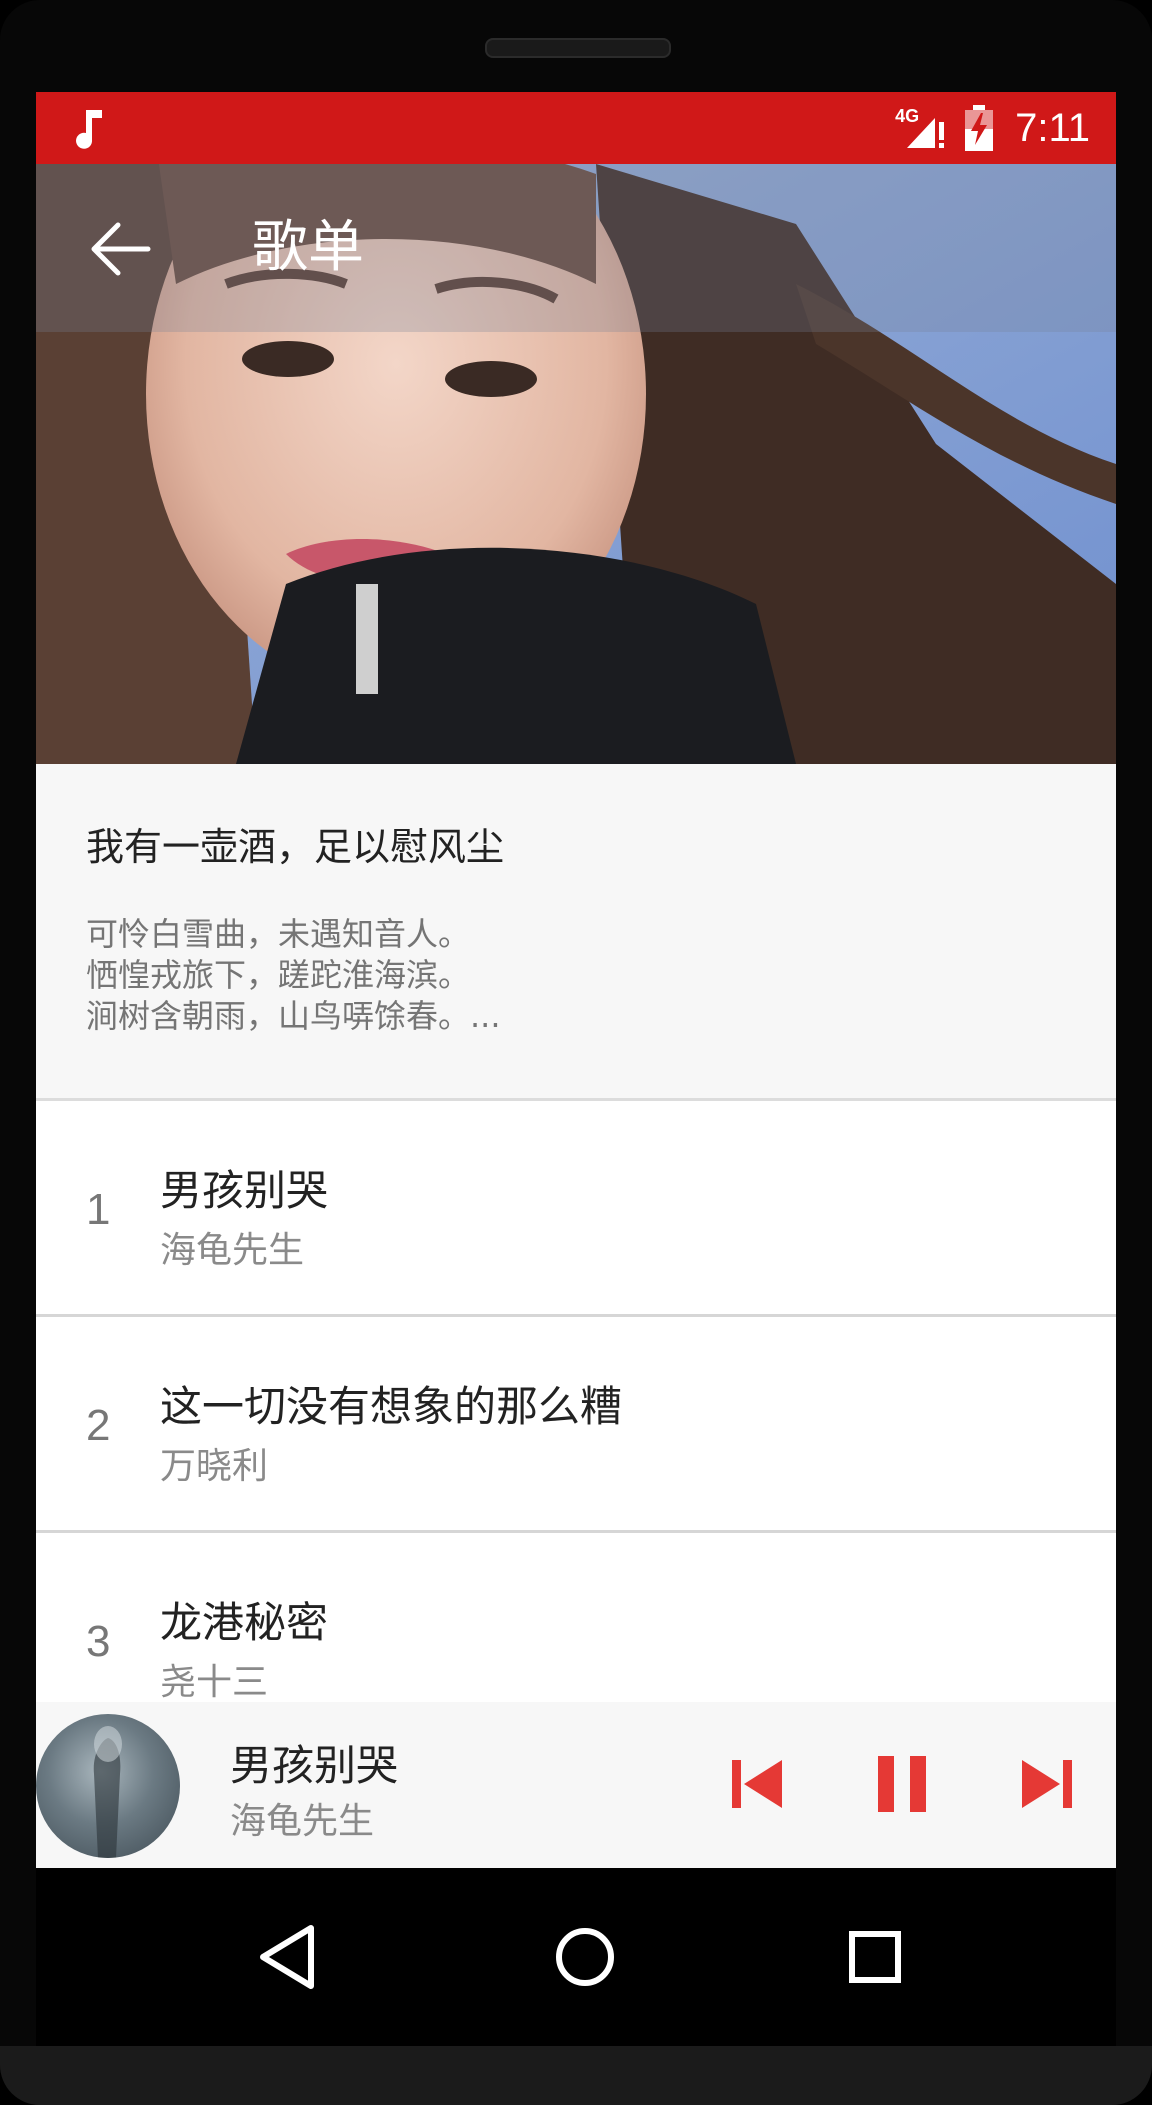 Image resolution: width=1152 pixels, height=2105 pixels. What do you see at coordinates (214, 1466) in the screenshot?
I see `song-artist: 万晓利` at bounding box center [214, 1466].